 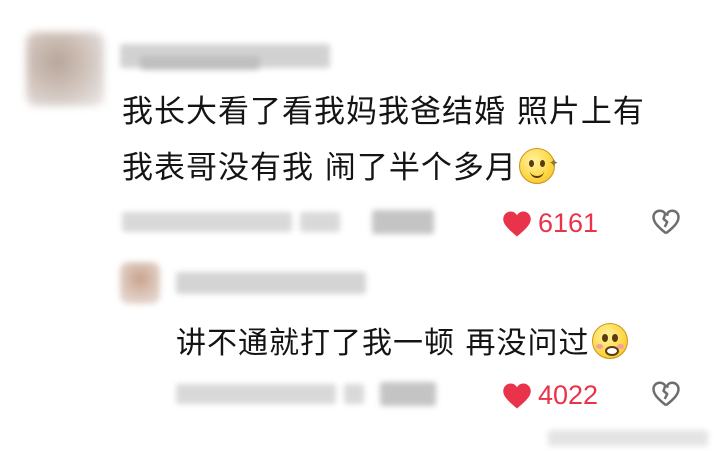 I want to click on reply-avatar, so click(x=140, y=283).